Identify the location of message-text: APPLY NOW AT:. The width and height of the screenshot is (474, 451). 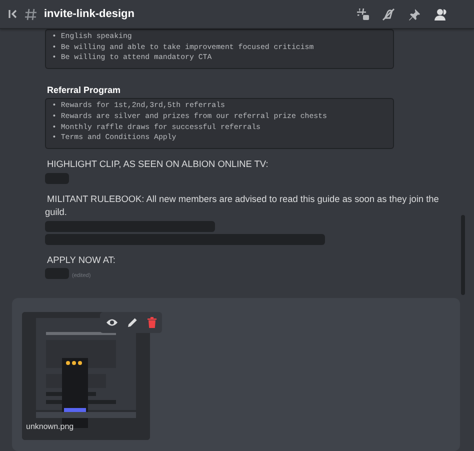
(81, 260).